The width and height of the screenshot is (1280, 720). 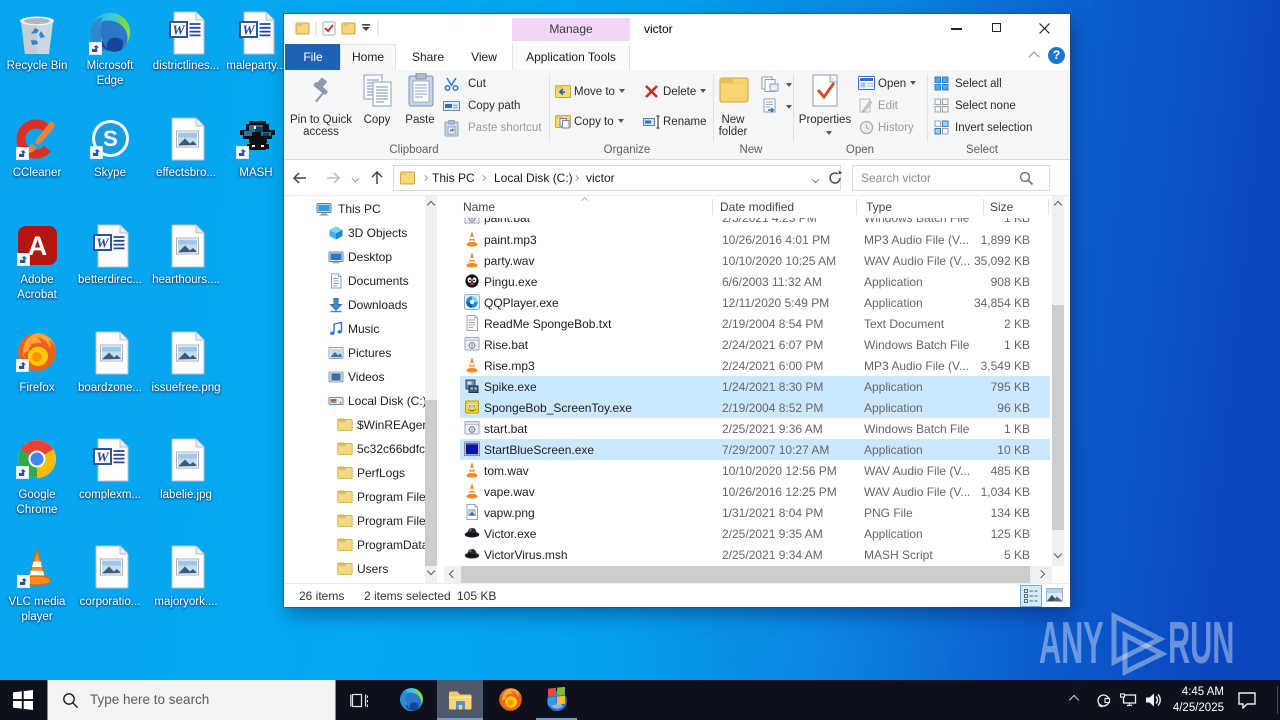 I want to click on svg-text: S, so click(x=110, y=138).